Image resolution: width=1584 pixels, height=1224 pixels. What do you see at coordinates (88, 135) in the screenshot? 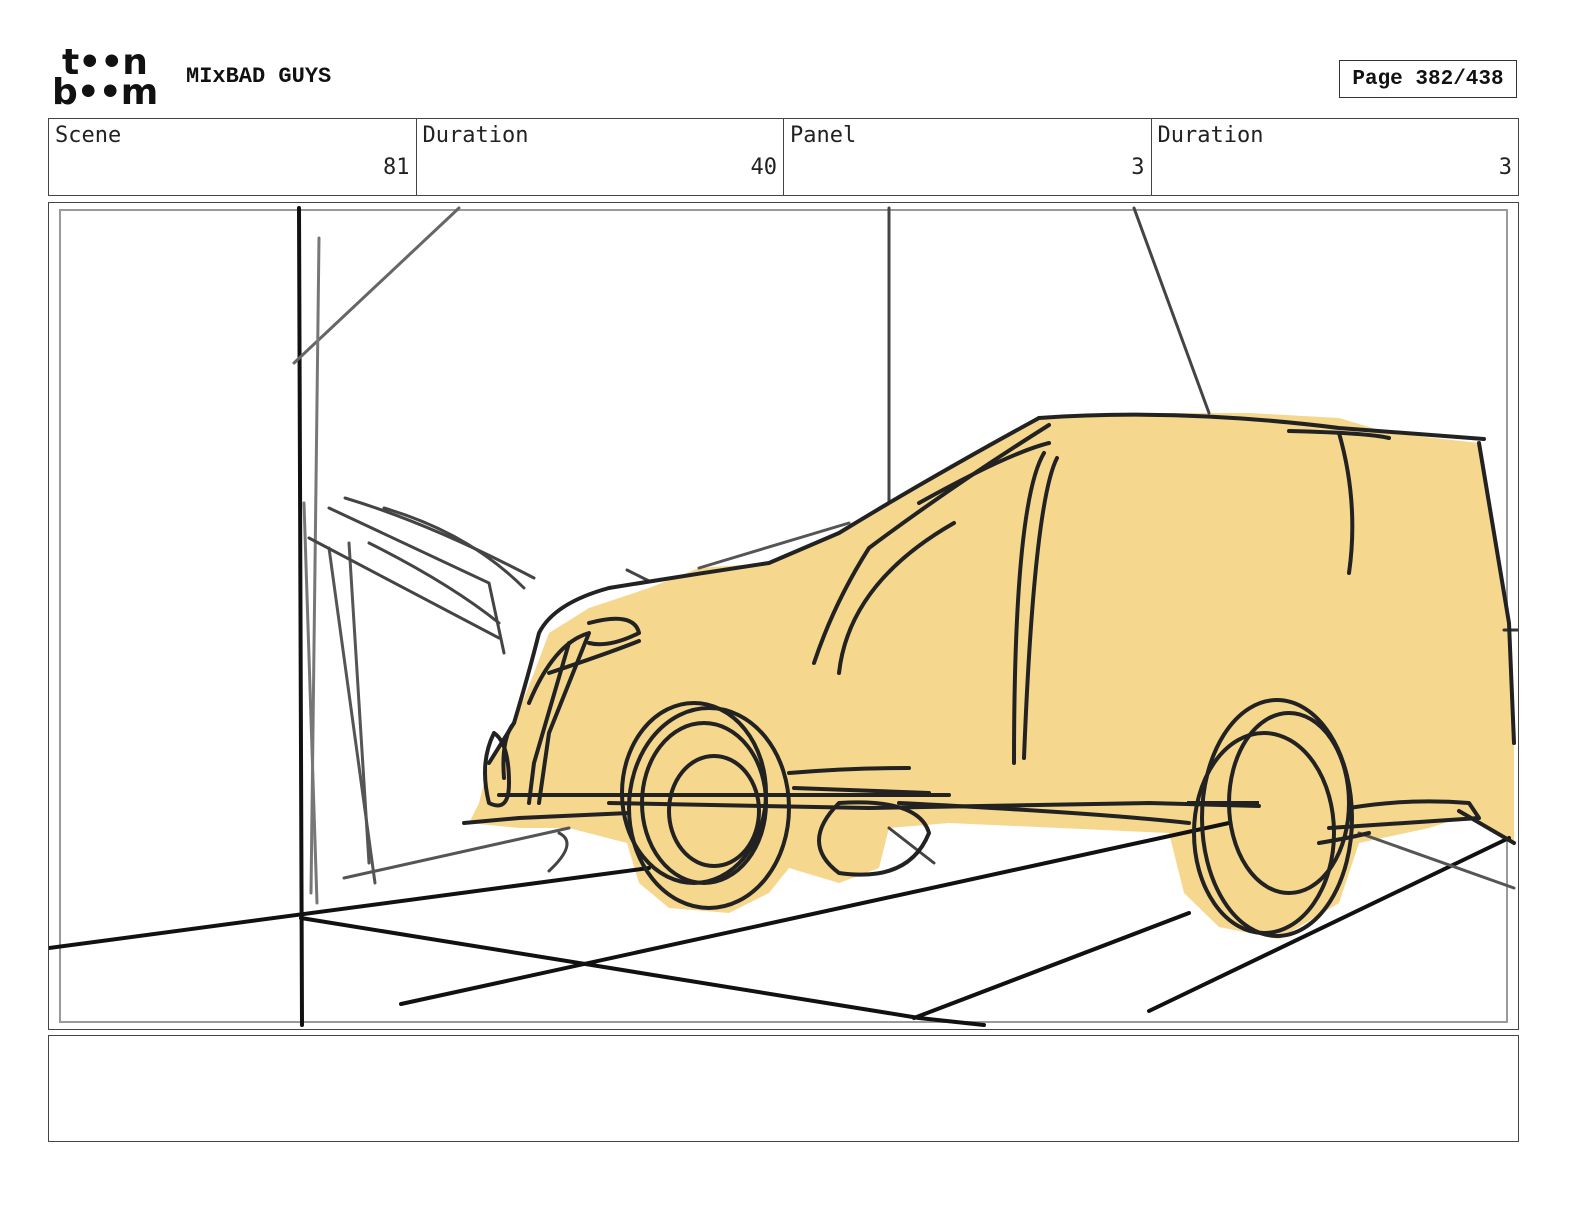
I see `scene-label: Scene` at bounding box center [88, 135].